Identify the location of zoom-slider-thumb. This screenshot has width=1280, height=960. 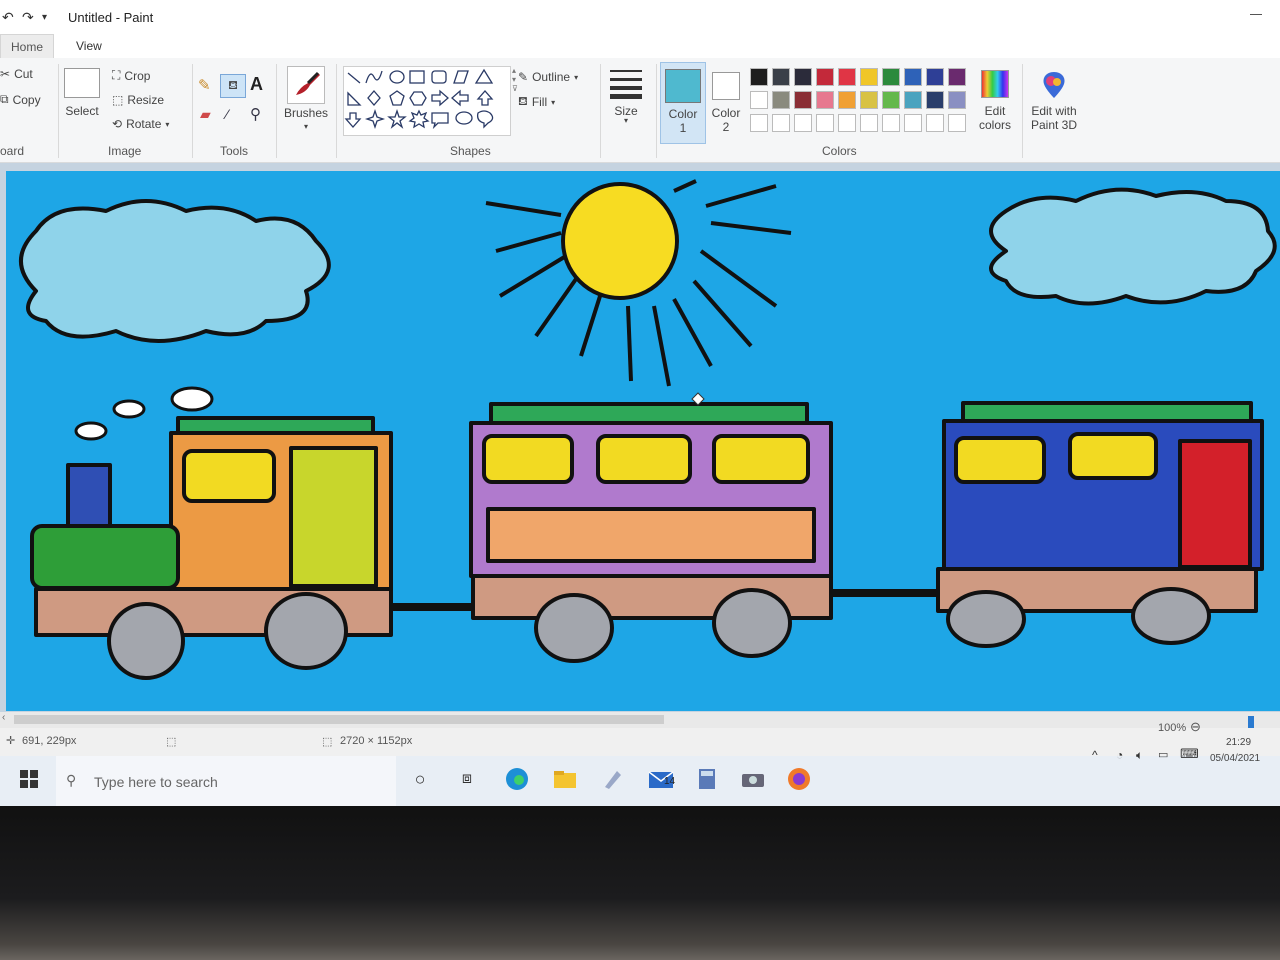
(1251, 722).